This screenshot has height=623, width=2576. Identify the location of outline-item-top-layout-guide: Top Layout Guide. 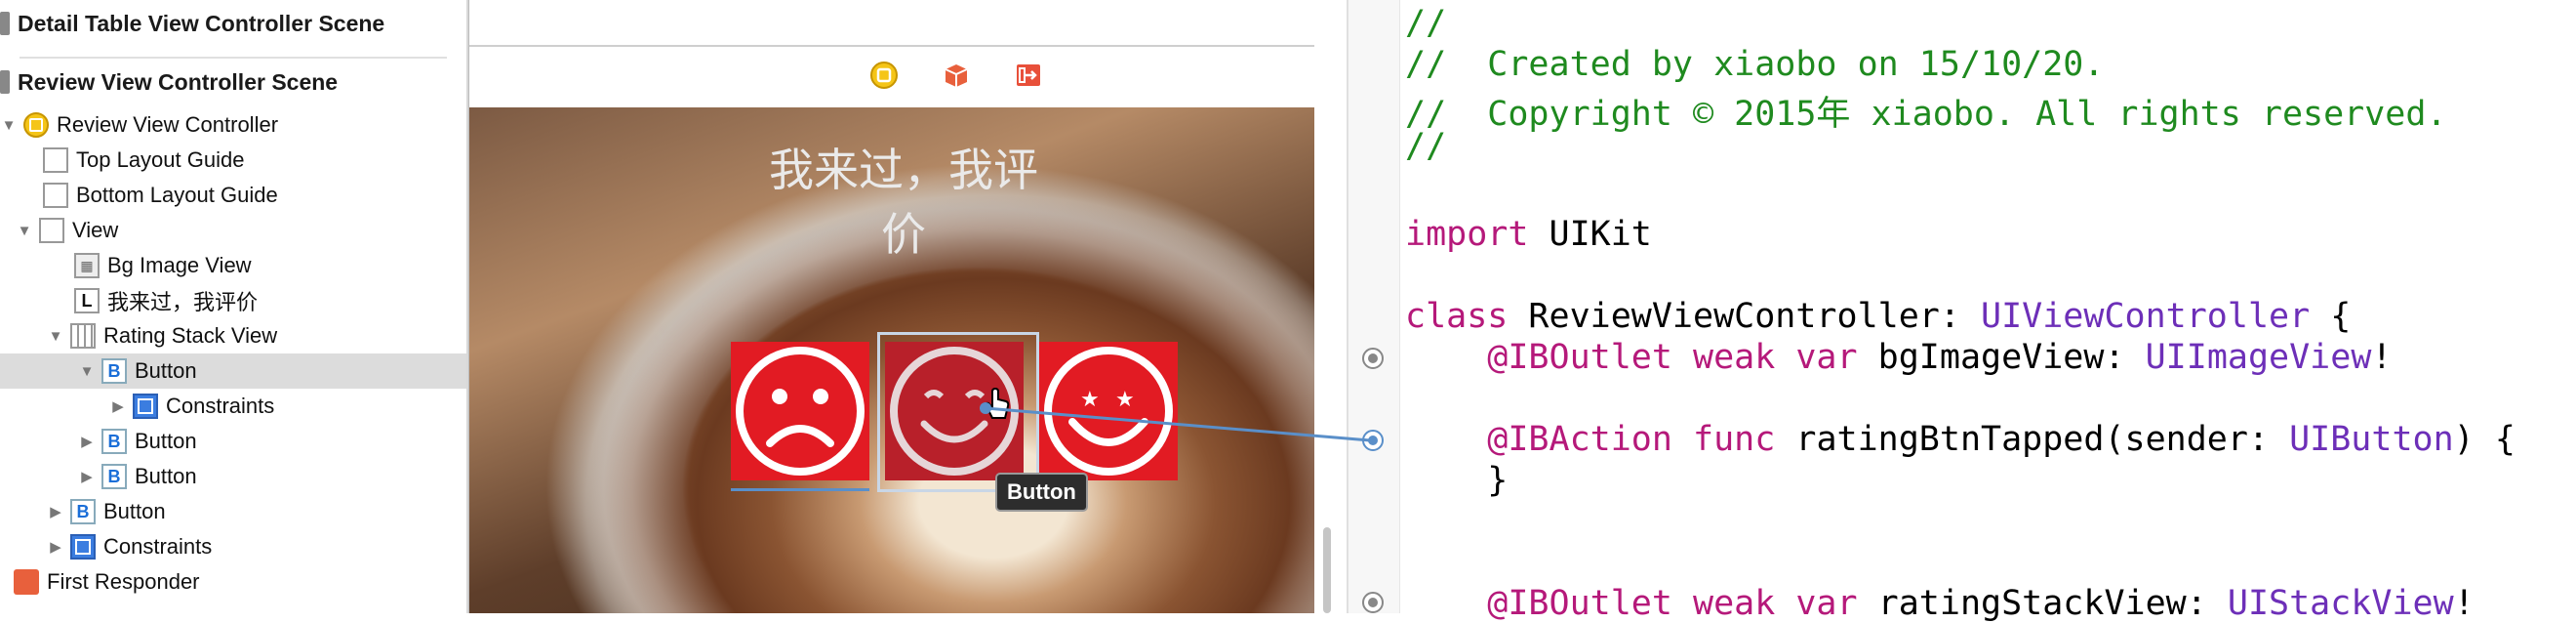
(233, 160).